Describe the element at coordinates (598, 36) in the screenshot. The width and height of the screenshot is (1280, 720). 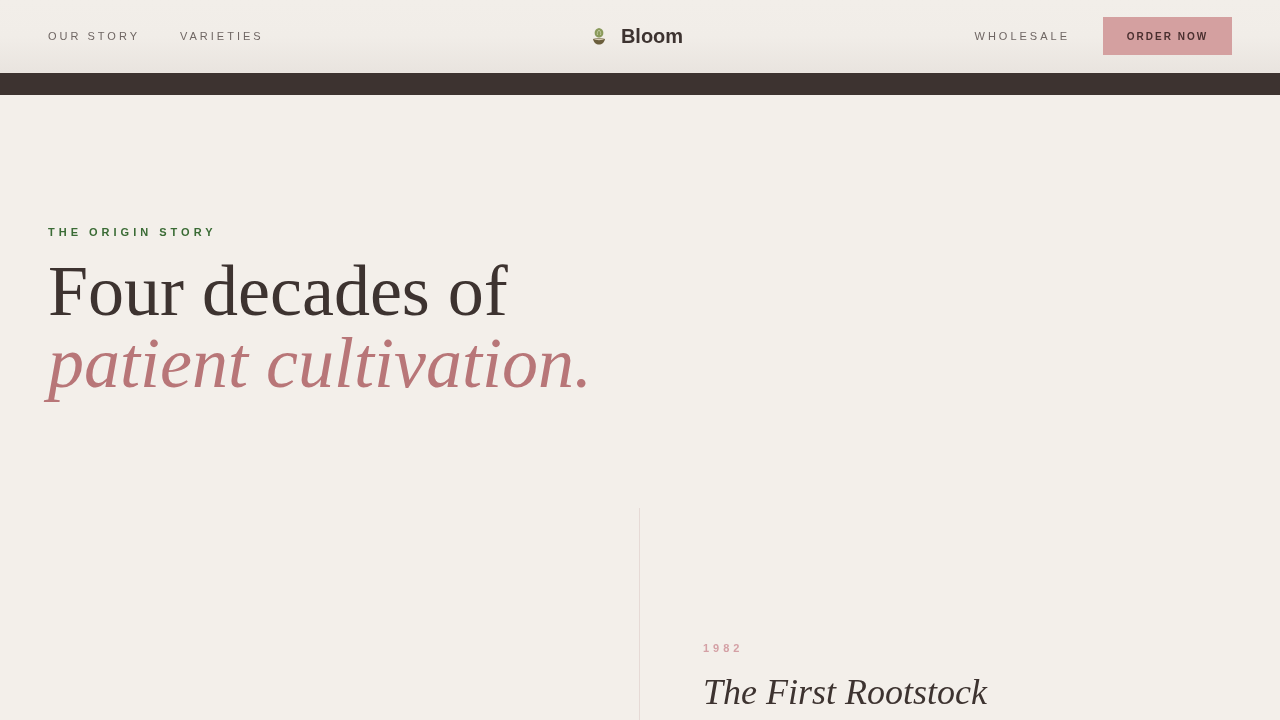
I see `potted-bud-icon` at that location.